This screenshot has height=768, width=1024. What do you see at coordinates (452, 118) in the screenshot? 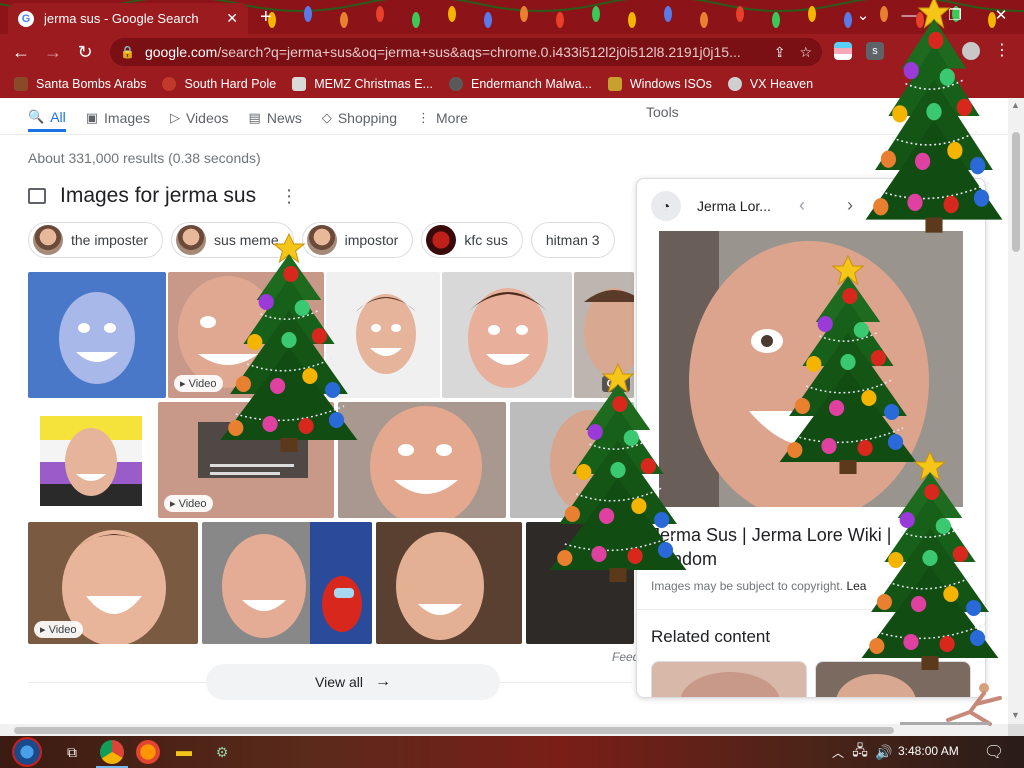
I see `tab-label: More` at bounding box center [452, 118].